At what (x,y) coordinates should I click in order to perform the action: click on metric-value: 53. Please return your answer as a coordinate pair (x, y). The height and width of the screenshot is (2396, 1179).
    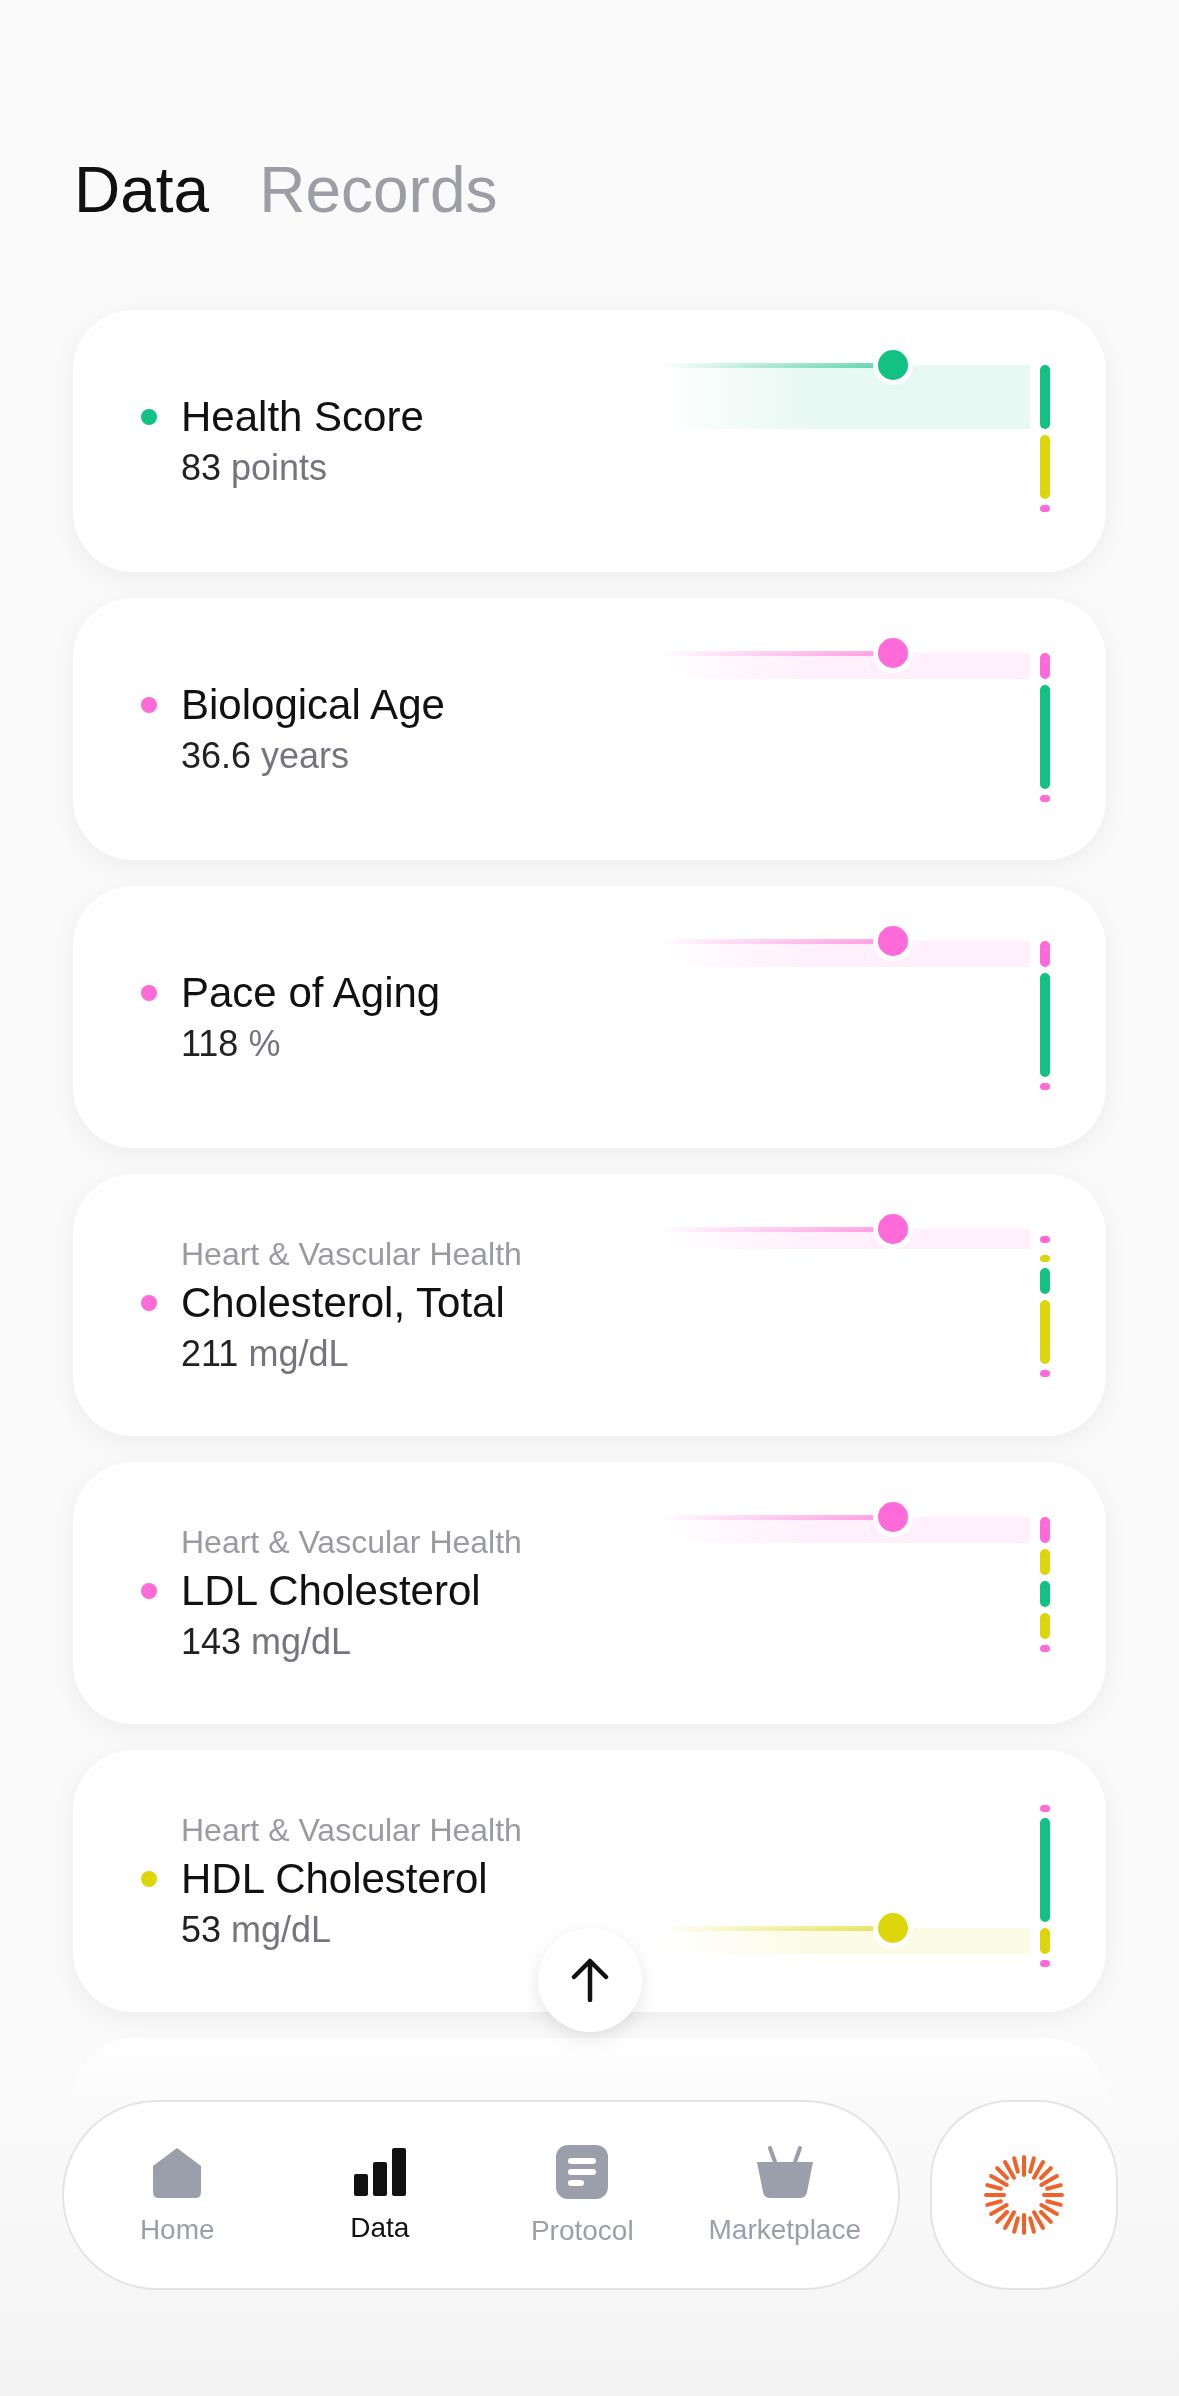
    Looking at the image, I should click on (201, 1929).